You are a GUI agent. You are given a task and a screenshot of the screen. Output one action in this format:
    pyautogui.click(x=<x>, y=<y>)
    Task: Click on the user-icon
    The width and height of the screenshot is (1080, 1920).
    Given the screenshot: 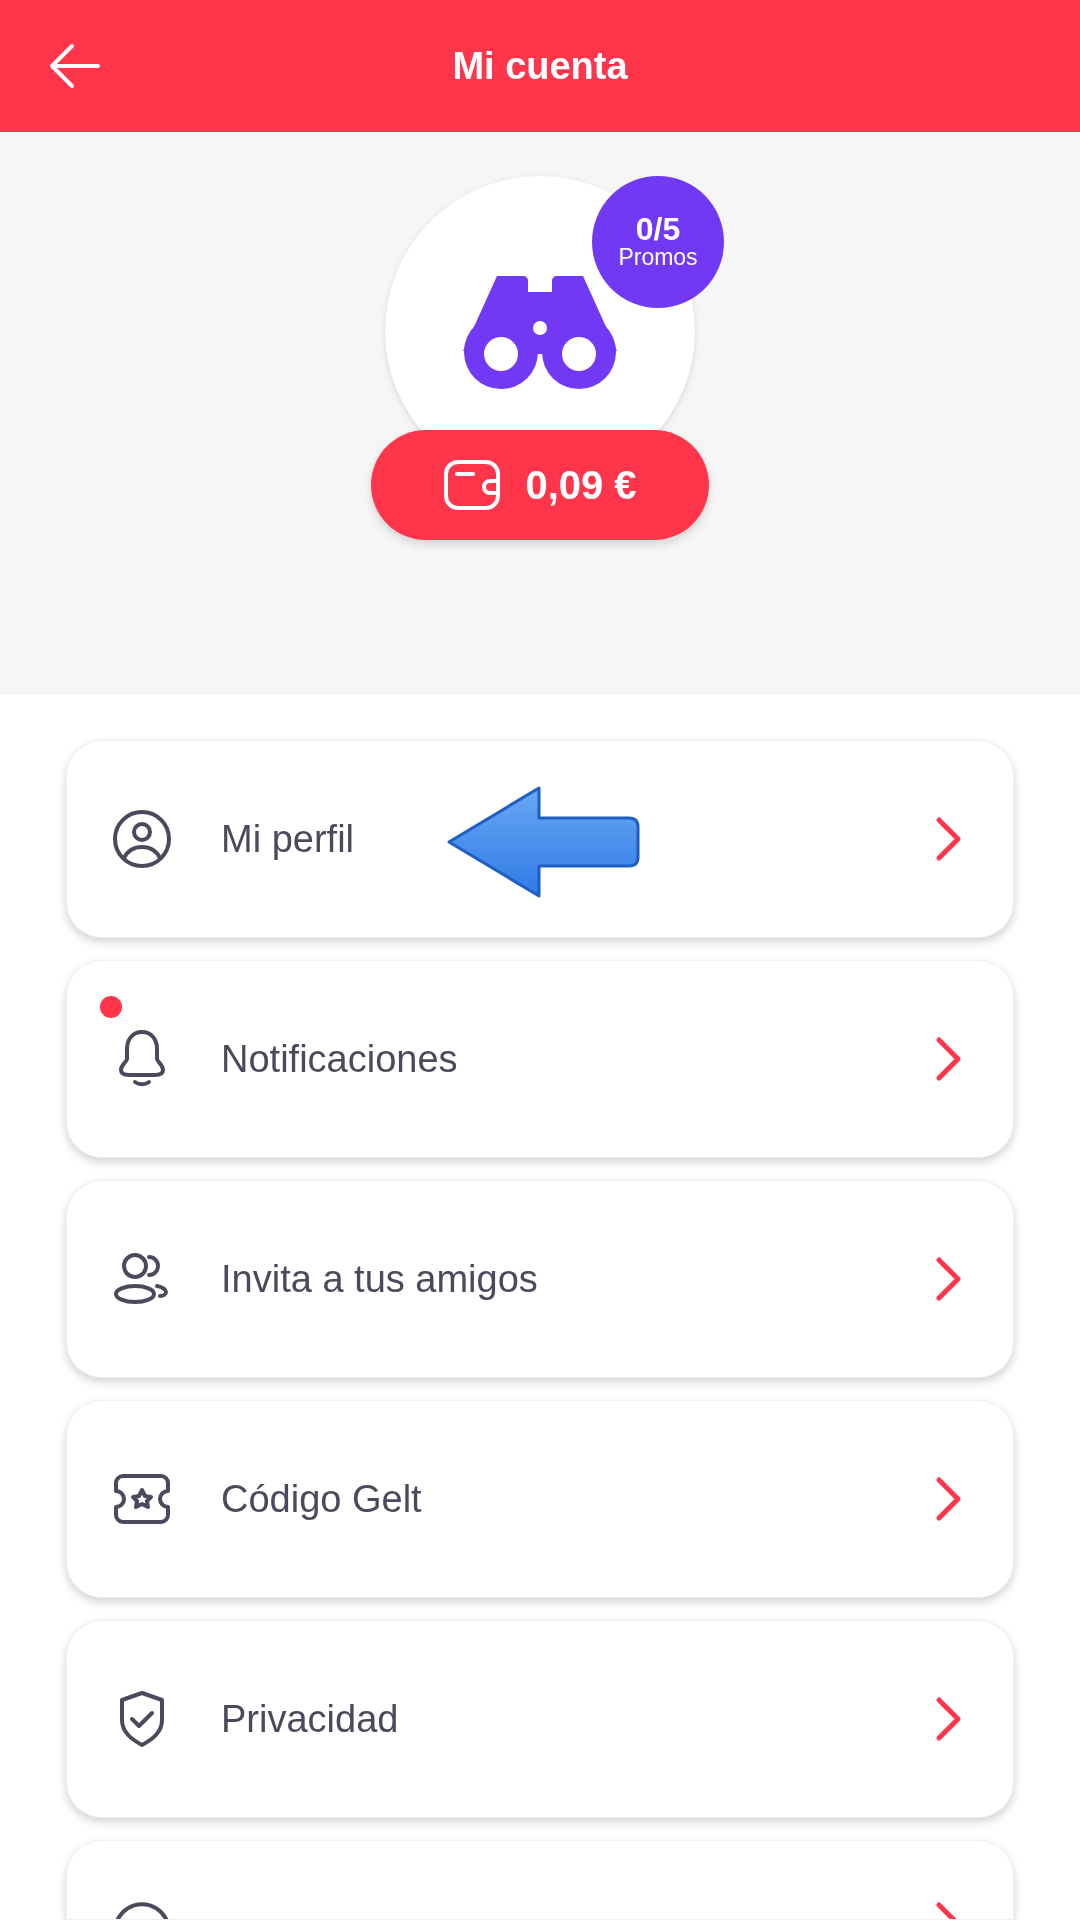 What is the action you would take?
    pyautogui.click(x=142, y=839)
    